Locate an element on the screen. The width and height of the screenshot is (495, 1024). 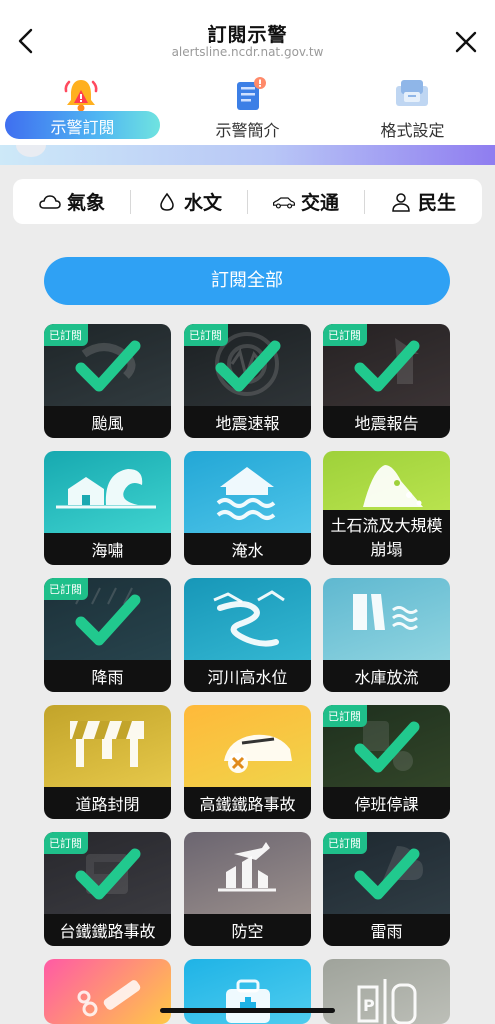
category-weather: 氣象 is located at coordinates (71, 201).